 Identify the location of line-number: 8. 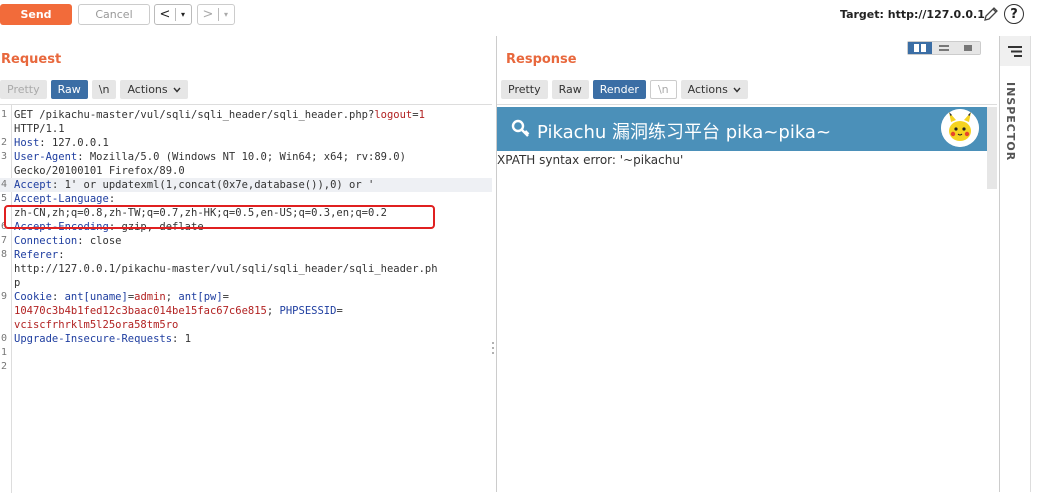
(4, 254).